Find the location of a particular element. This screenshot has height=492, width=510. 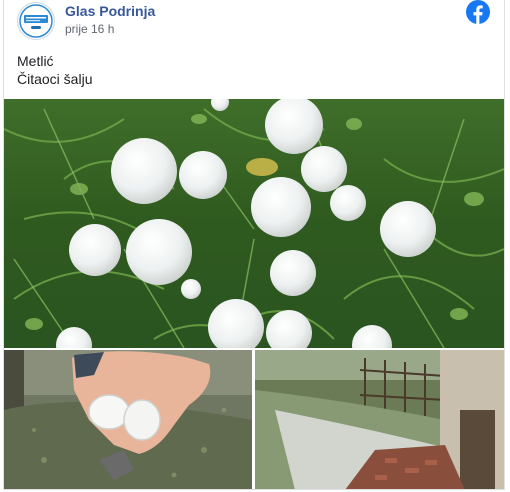

post-text-line-credit: Čitaoci šalju is located at coordinates (55, 79).